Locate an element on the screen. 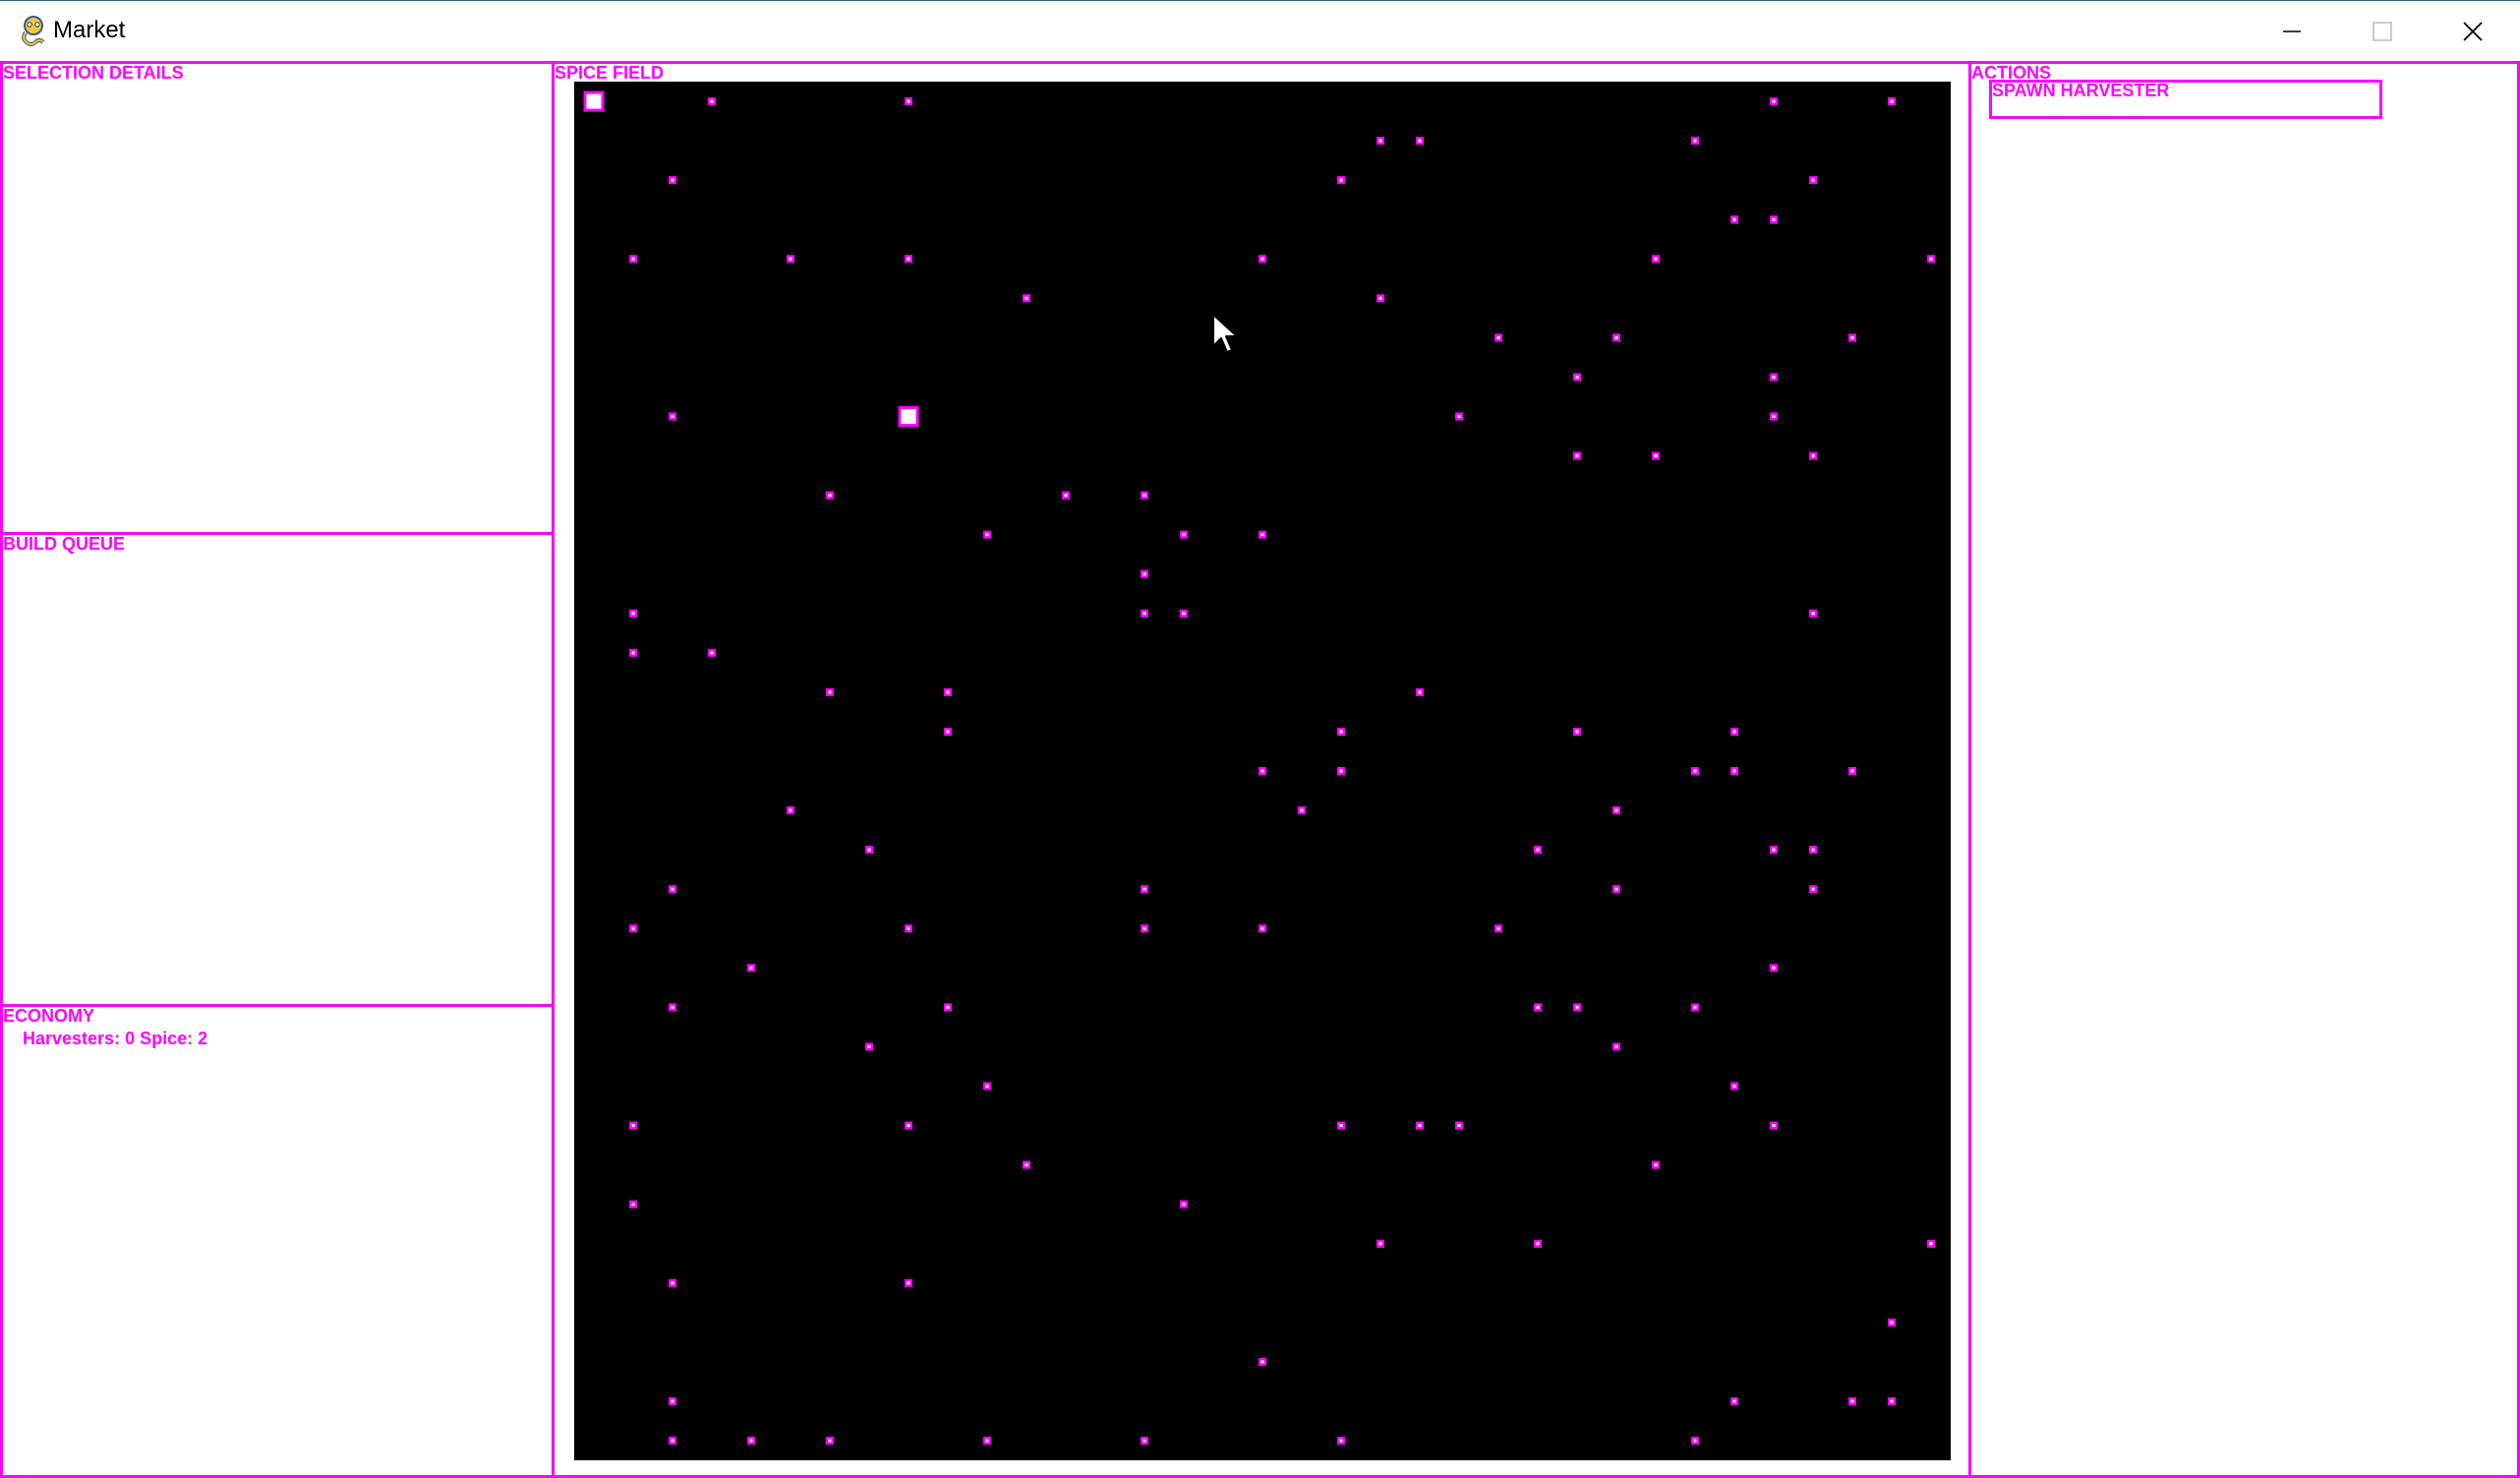 The width and height of the screenshot is (2520, 1478). spice-field-title: SPICE FIELD is located at coordinates (610, 73).